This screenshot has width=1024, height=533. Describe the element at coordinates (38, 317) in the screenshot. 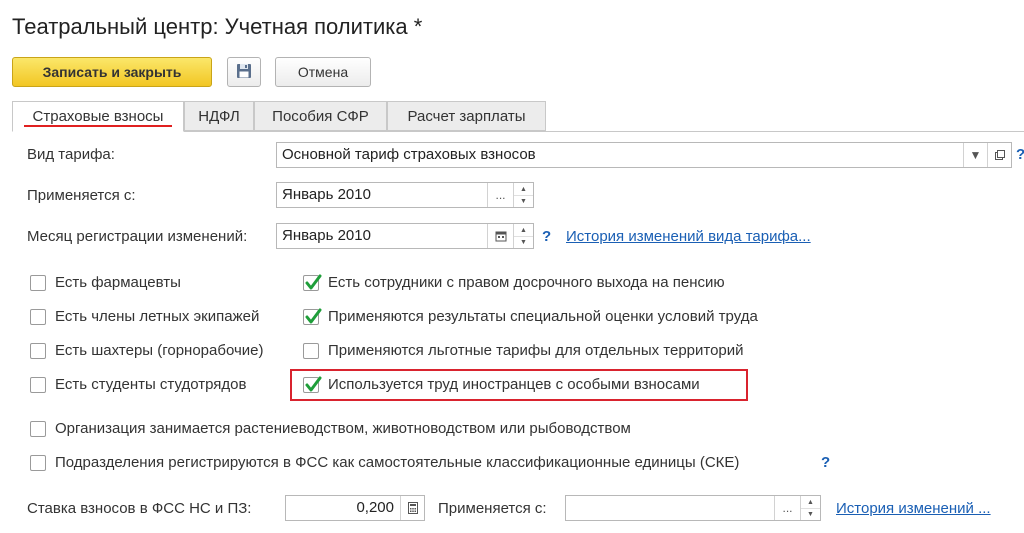

I see `flight-crew-checkbox` at that location.